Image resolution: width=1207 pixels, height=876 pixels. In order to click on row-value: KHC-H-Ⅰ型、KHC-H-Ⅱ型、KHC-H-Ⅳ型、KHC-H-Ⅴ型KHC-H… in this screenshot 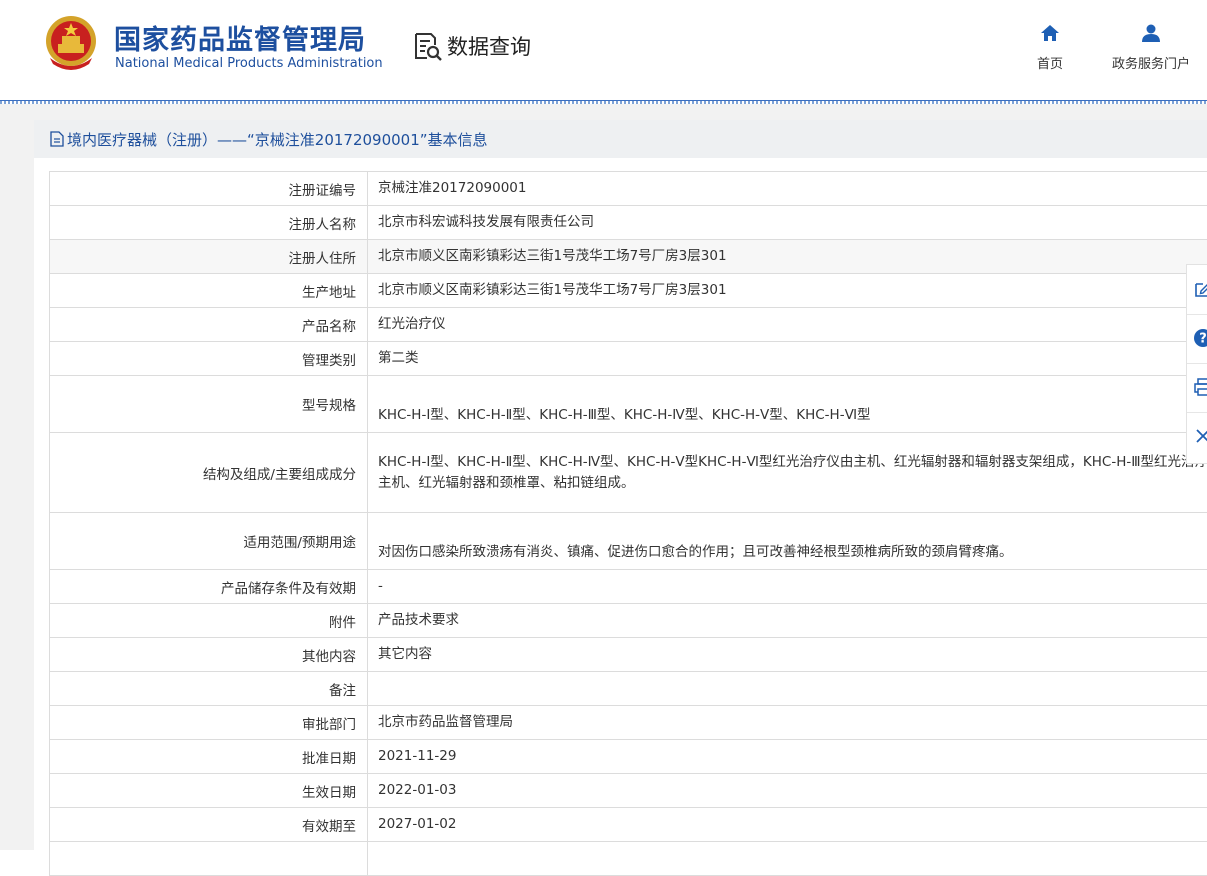, I will do `click(787, 473)`.